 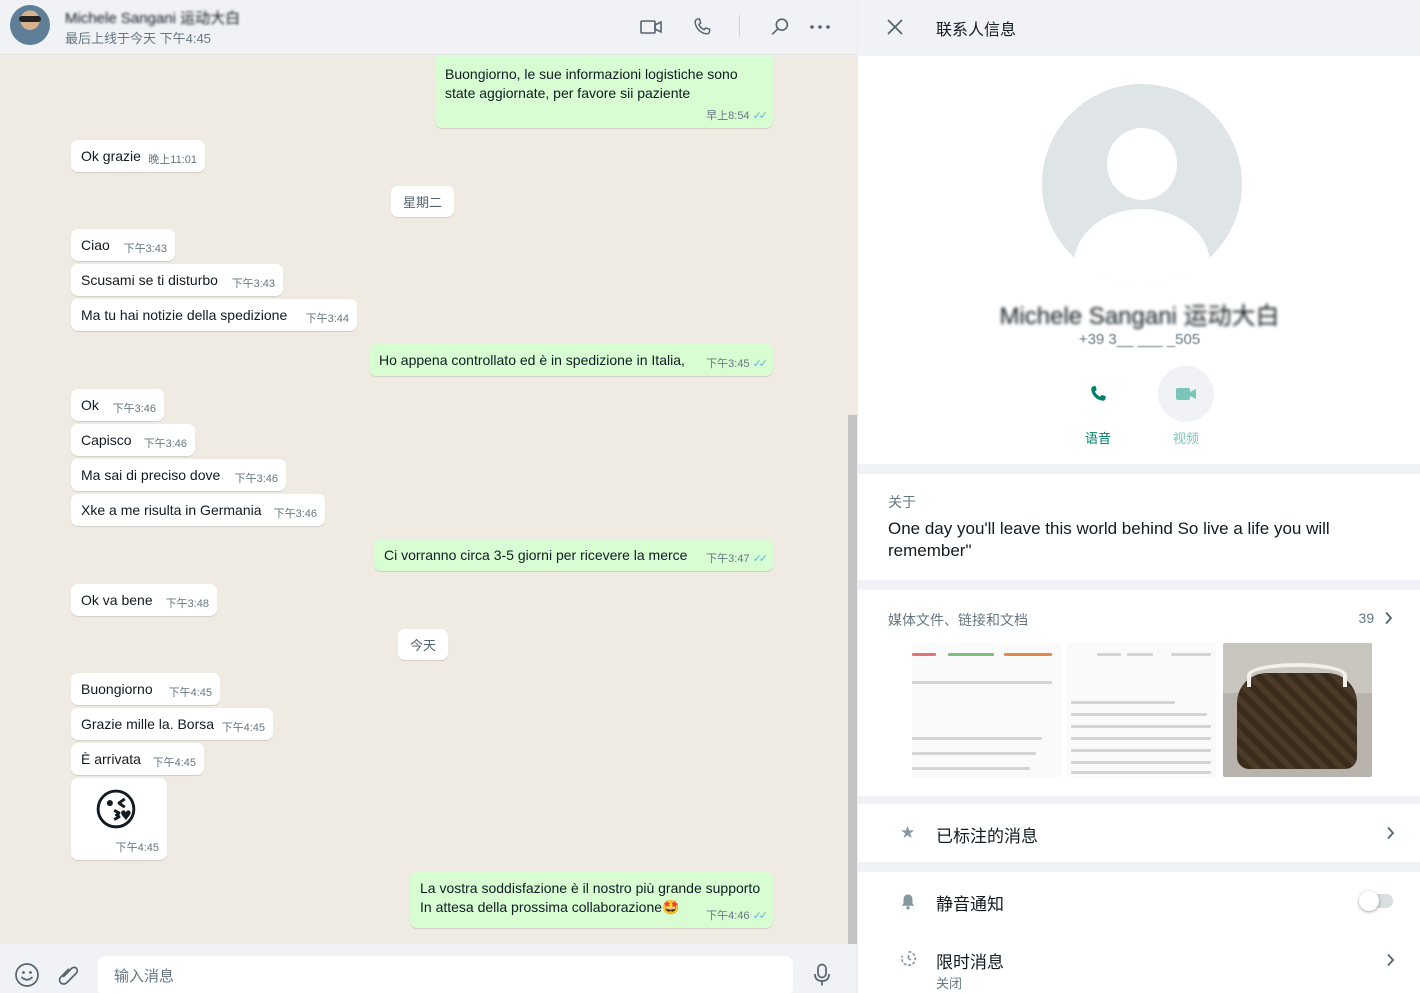 What do you see at coordinates (1139, 833) in the screenshot?
I see `starred-messages-row: ★ 已标注的消息` at bounding box center [1139, 833].